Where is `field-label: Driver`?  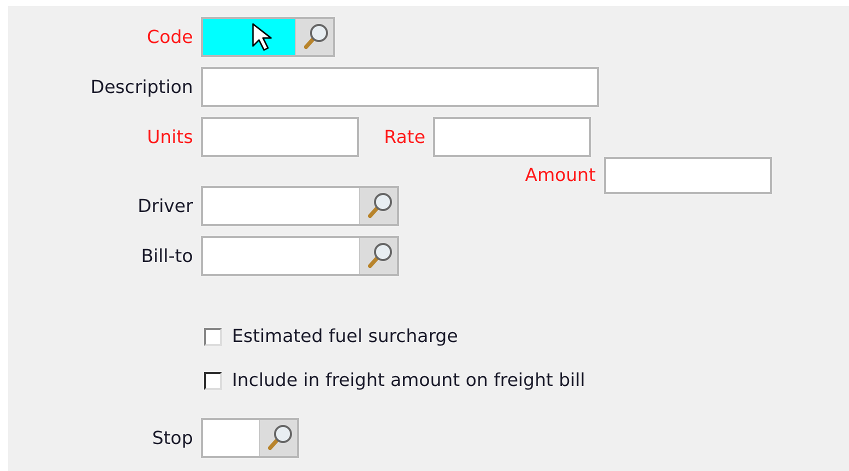
field-label: Driver is located at coordinates (165, 206).